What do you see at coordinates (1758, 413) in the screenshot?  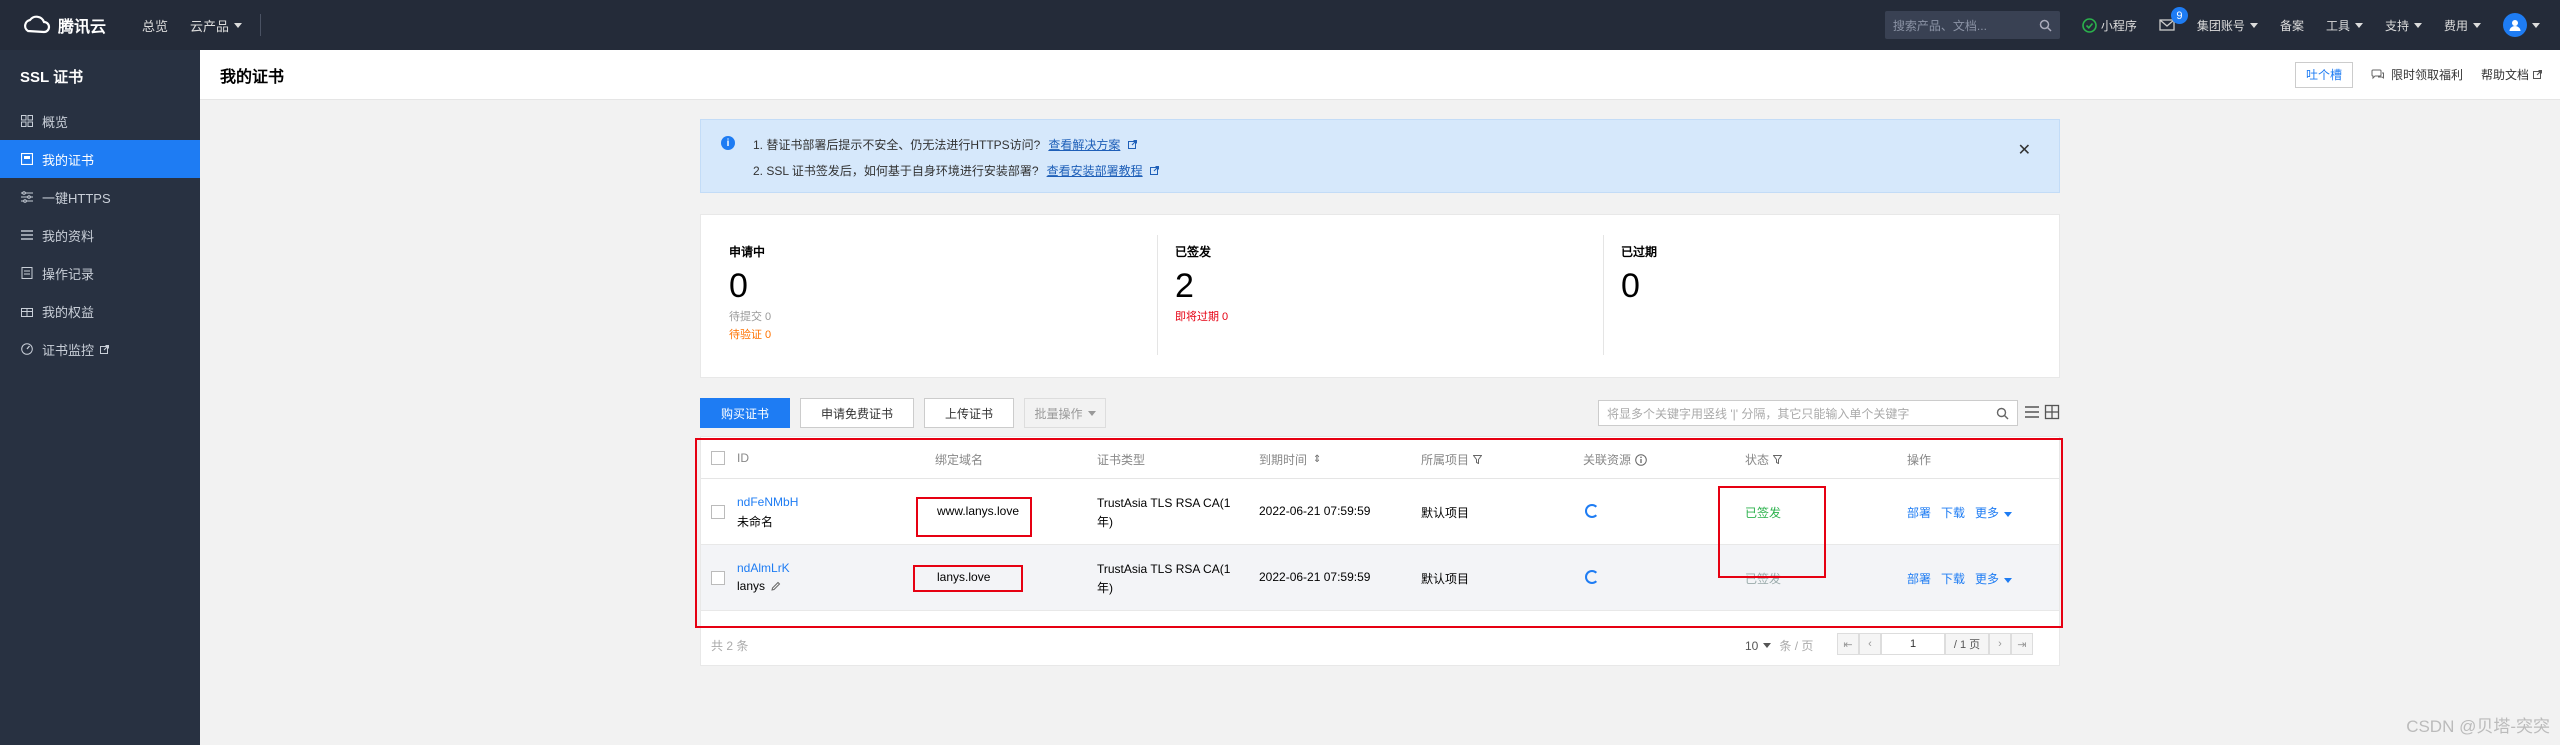 I see `certificate-search-placeholder: 将显多个关键字用竖线 '|' 分隔，其它只能输入单个关键字` at bounding box center [1758, 413].